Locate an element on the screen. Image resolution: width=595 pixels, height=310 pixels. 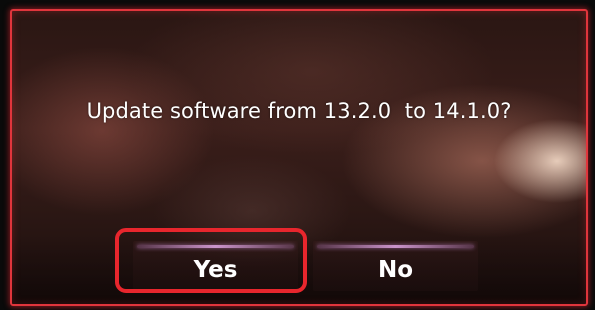
no-button: No is located at coordinates (395, 266).